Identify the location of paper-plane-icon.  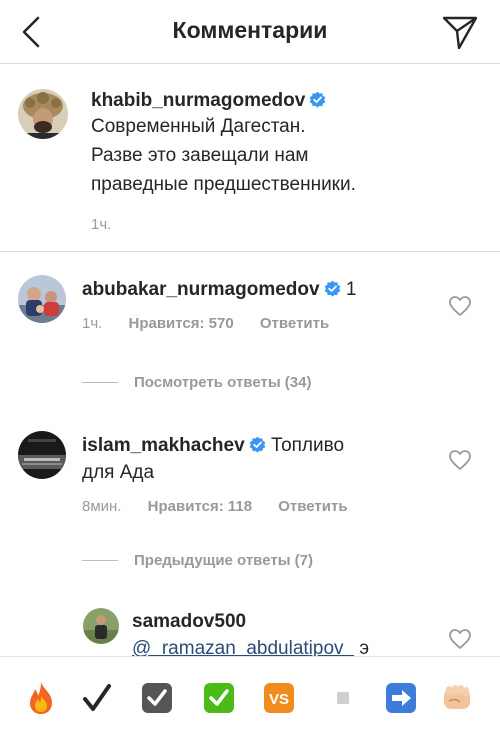
(460, 33).